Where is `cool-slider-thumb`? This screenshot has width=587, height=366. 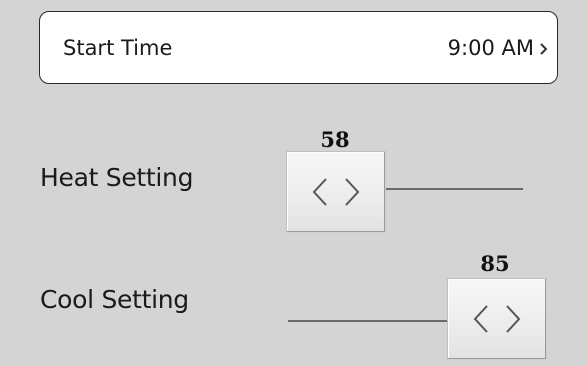
cool-slider-thumb is located at coordinates (497, 319).